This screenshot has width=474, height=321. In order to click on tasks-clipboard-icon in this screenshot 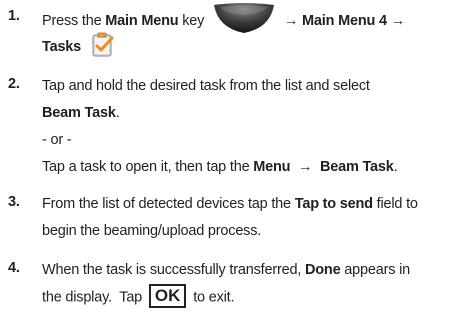, I will do `click(103, 45)`.